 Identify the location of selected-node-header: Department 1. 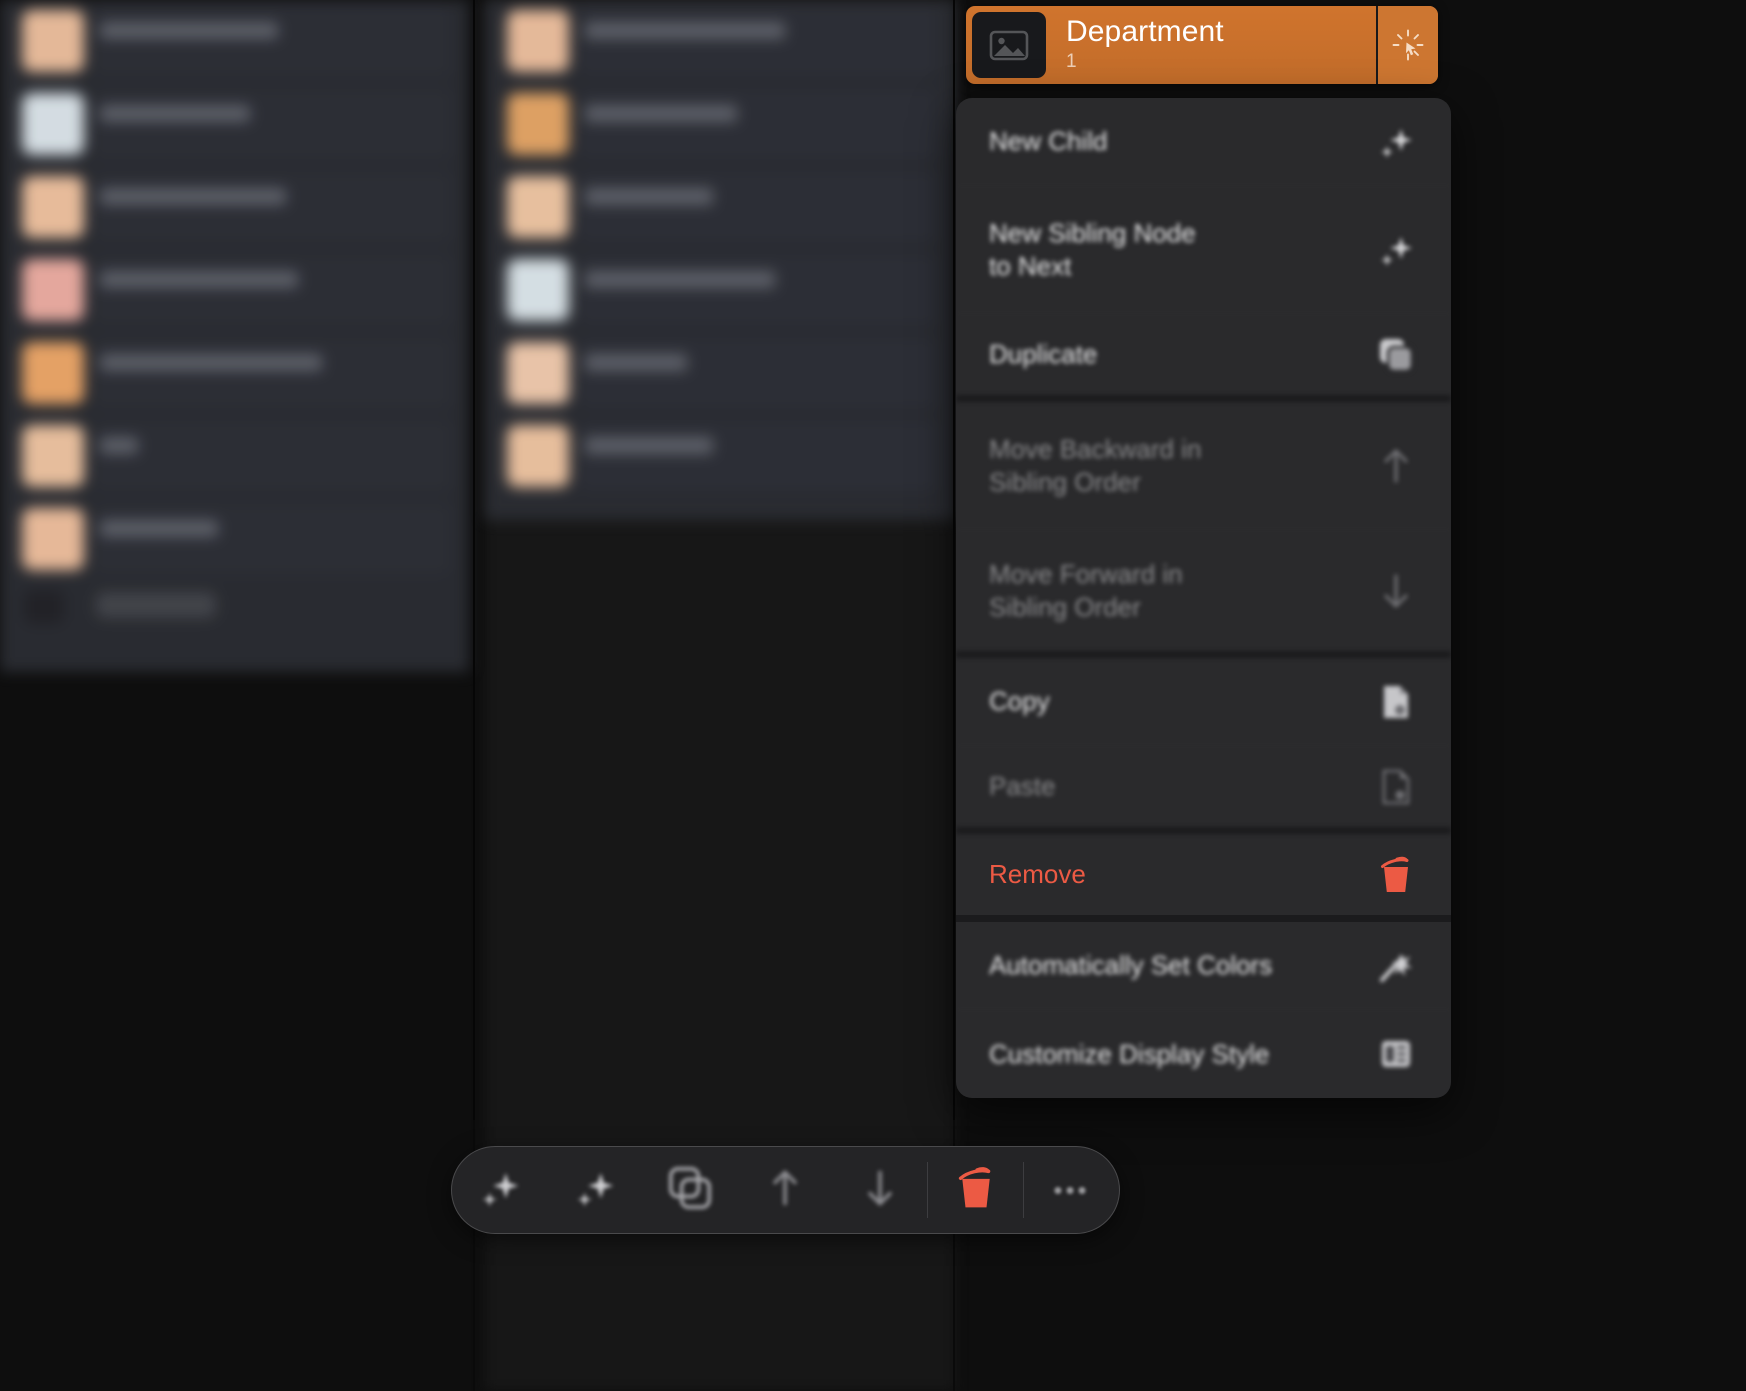
(1202, 45).